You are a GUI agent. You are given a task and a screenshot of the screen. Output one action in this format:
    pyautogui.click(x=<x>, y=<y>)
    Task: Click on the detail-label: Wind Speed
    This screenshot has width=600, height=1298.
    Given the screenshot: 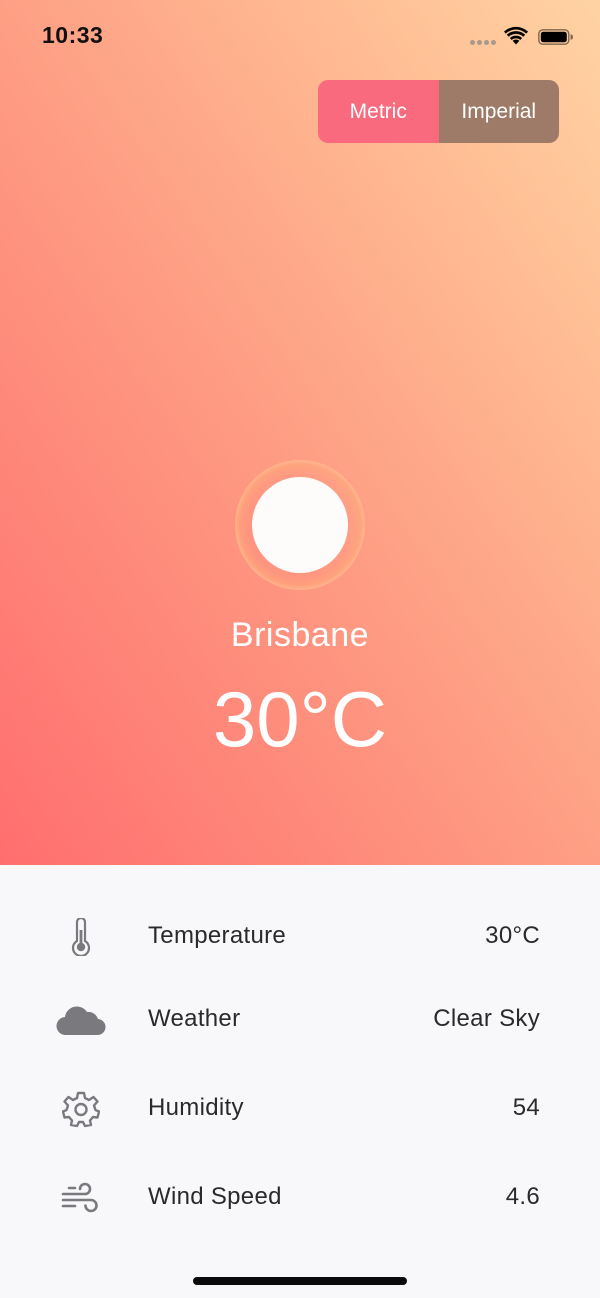 What is the action you would take?
    pyautogui.click(x=215, y=1196)
    